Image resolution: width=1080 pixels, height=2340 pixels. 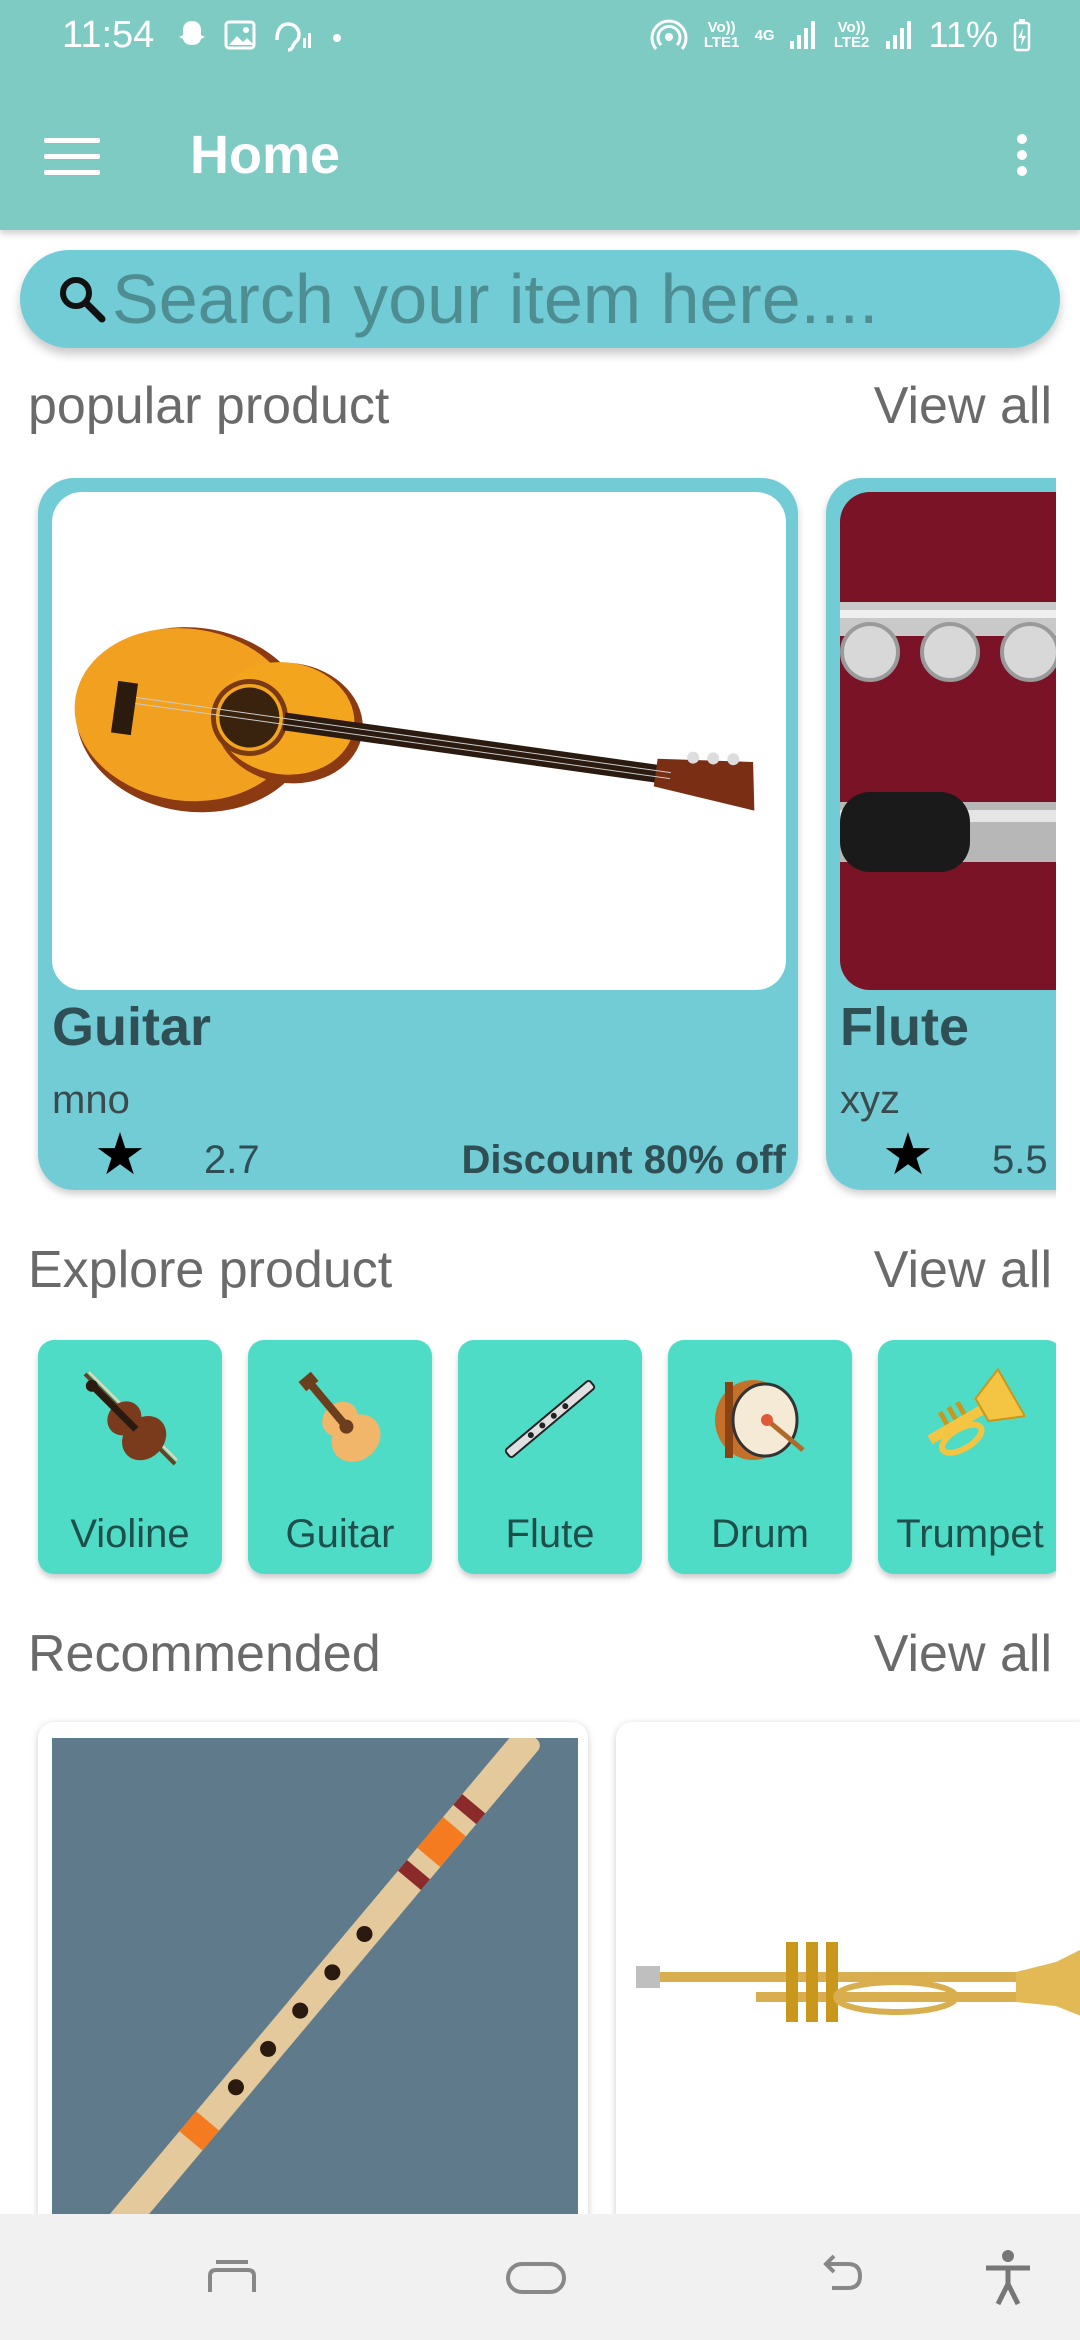 What do you see at coordinates (261, 35) in the screenshot?
I see `status-left-icons` at bounding box center [261, 35].